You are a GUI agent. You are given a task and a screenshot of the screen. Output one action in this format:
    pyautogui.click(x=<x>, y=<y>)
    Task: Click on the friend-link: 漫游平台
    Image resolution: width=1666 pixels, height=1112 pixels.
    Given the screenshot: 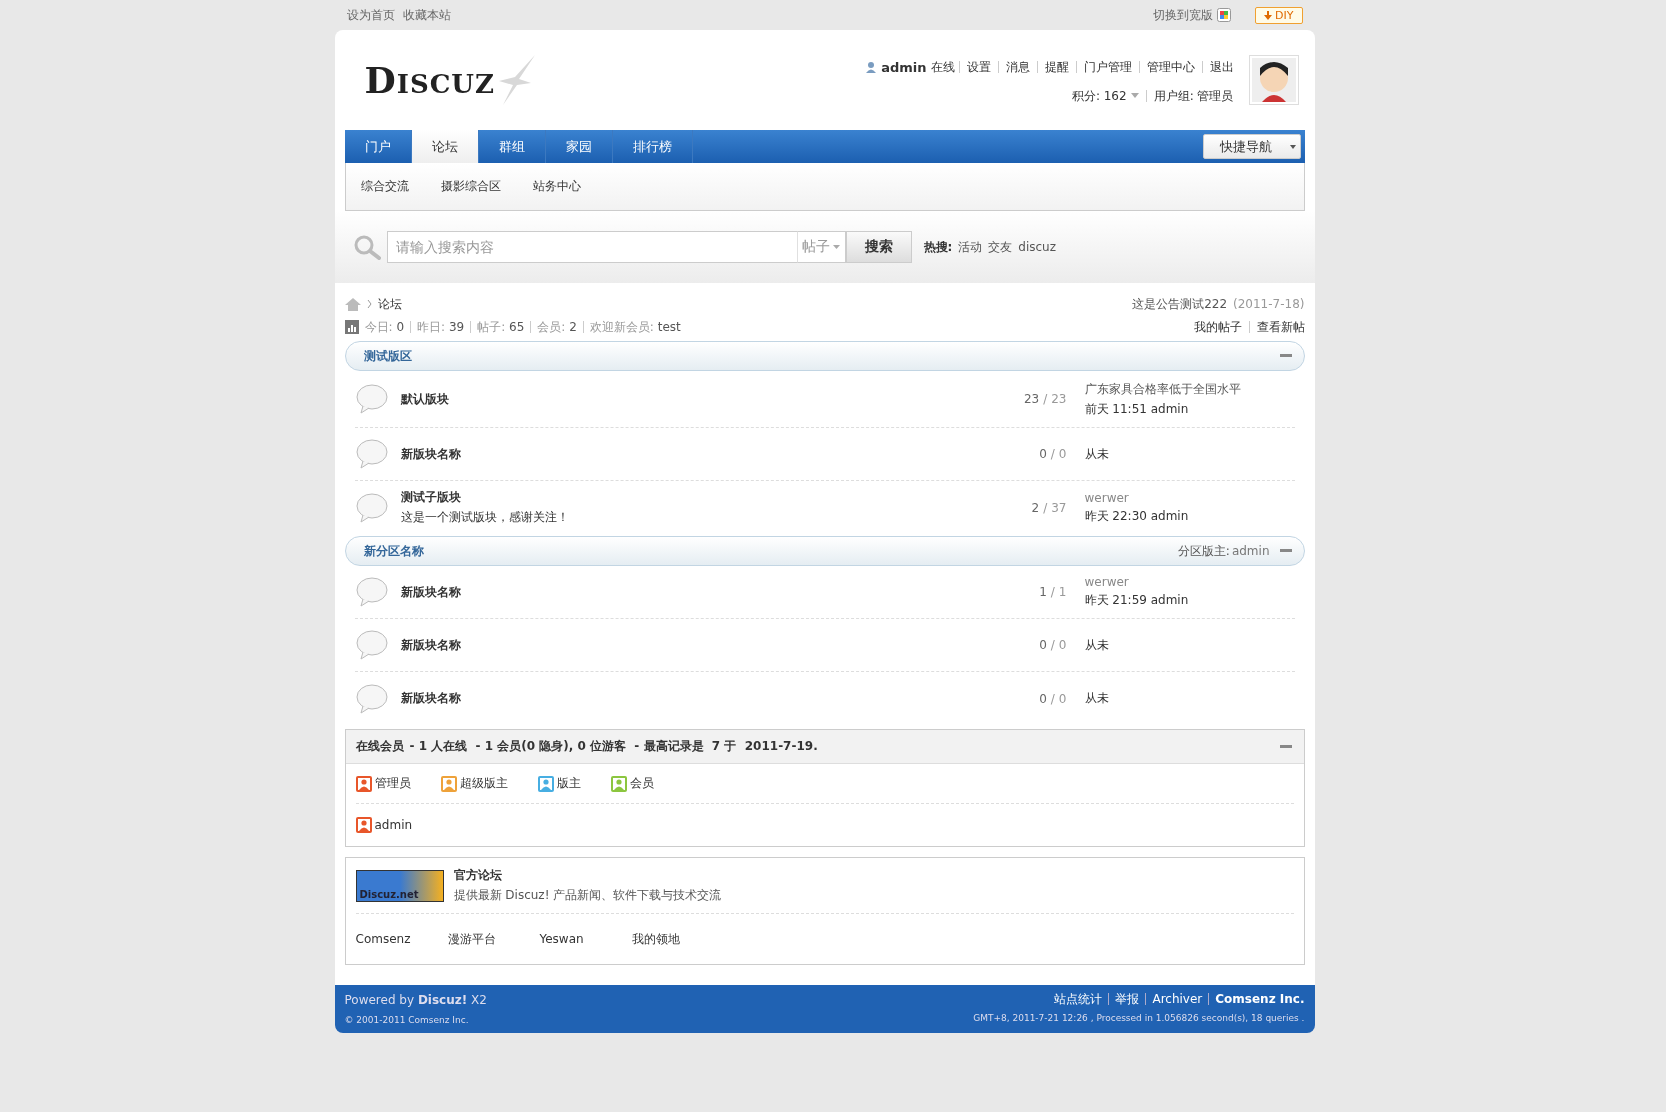 What is the action you would take?
    pyautogui.click(x=493, y=939)
    